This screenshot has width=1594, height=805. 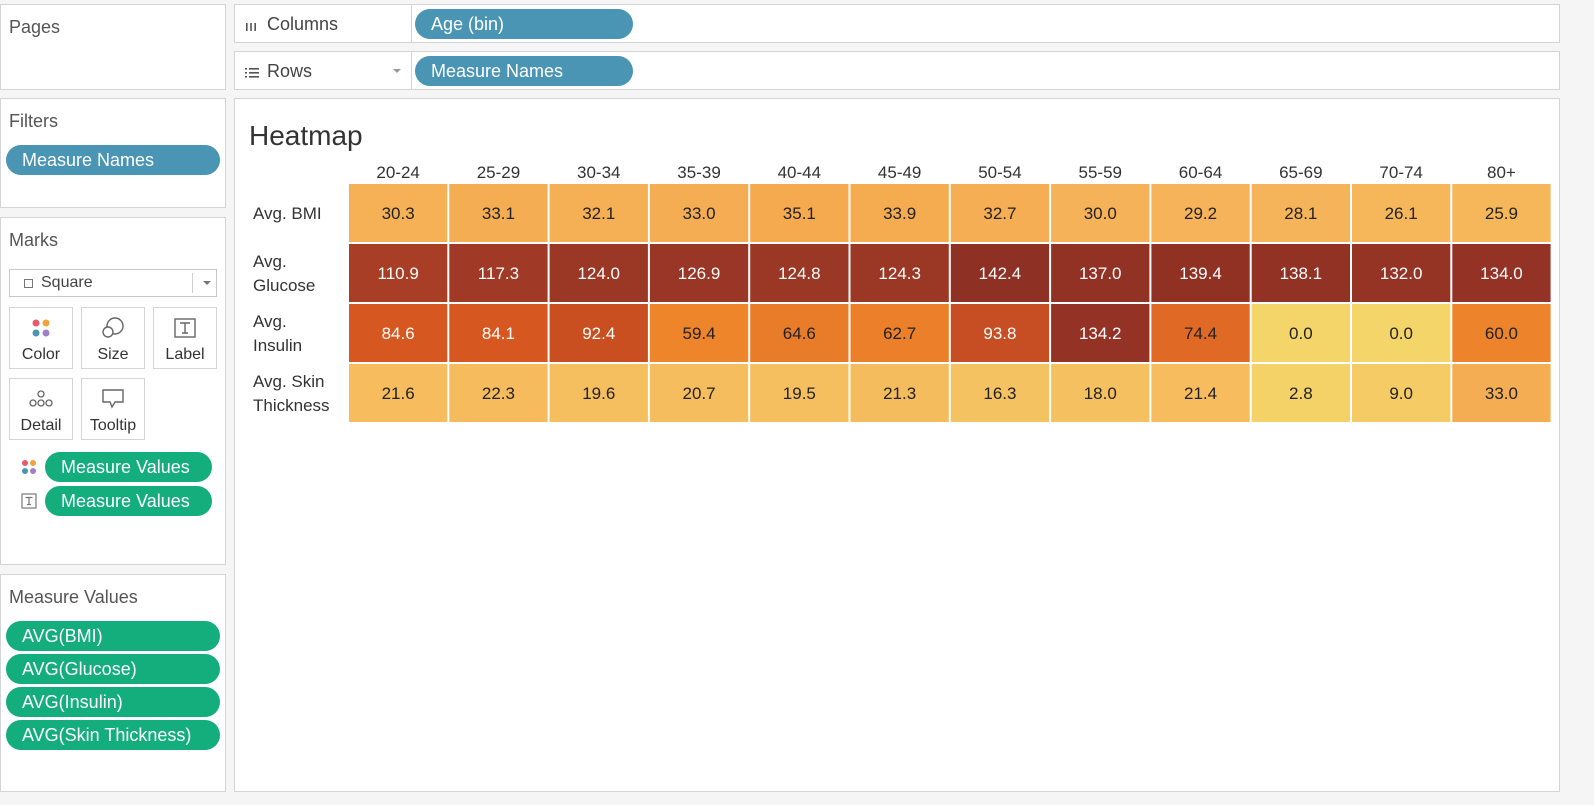 I want to click on color-label: Color, so click(x=41, y=354).